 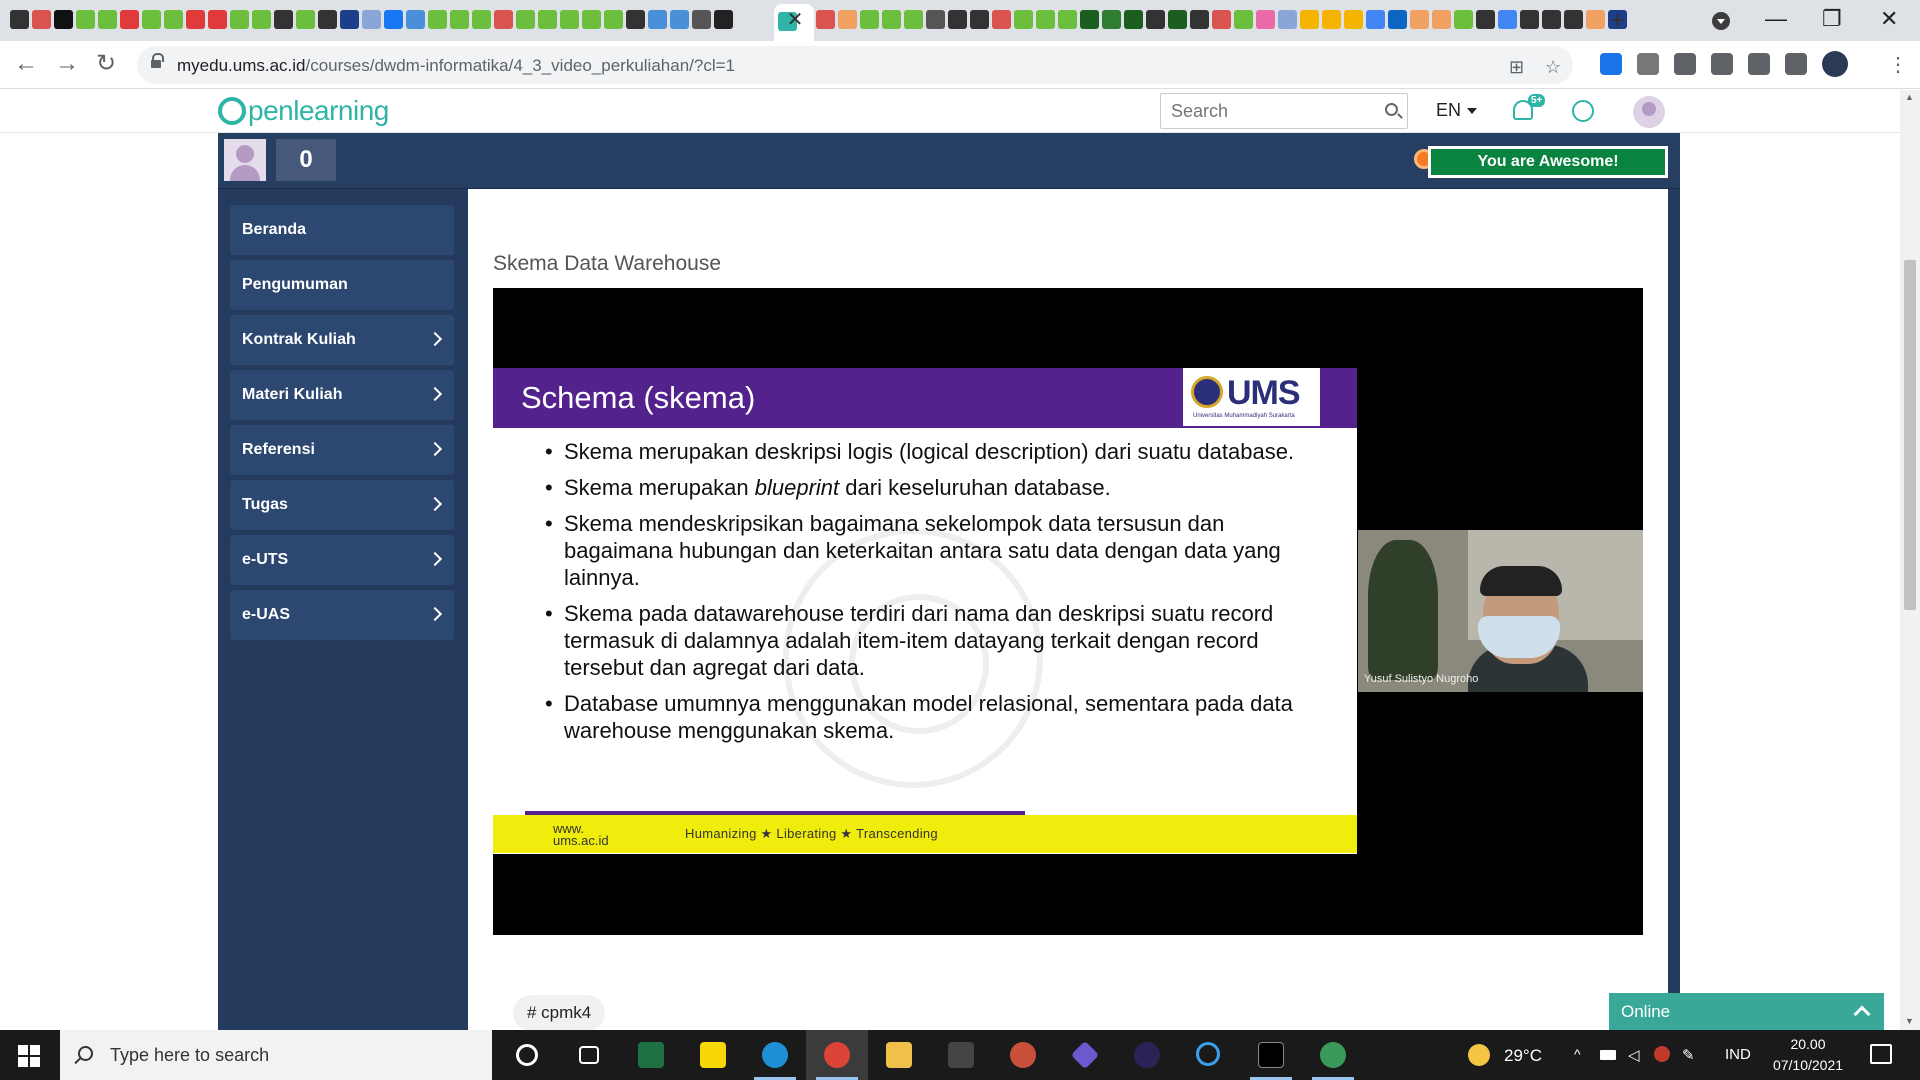 What do you see at coordinates (1832, 19) in the screenshot?
I see `maximize-icon: ❐` at bounding box center [1832, 19].